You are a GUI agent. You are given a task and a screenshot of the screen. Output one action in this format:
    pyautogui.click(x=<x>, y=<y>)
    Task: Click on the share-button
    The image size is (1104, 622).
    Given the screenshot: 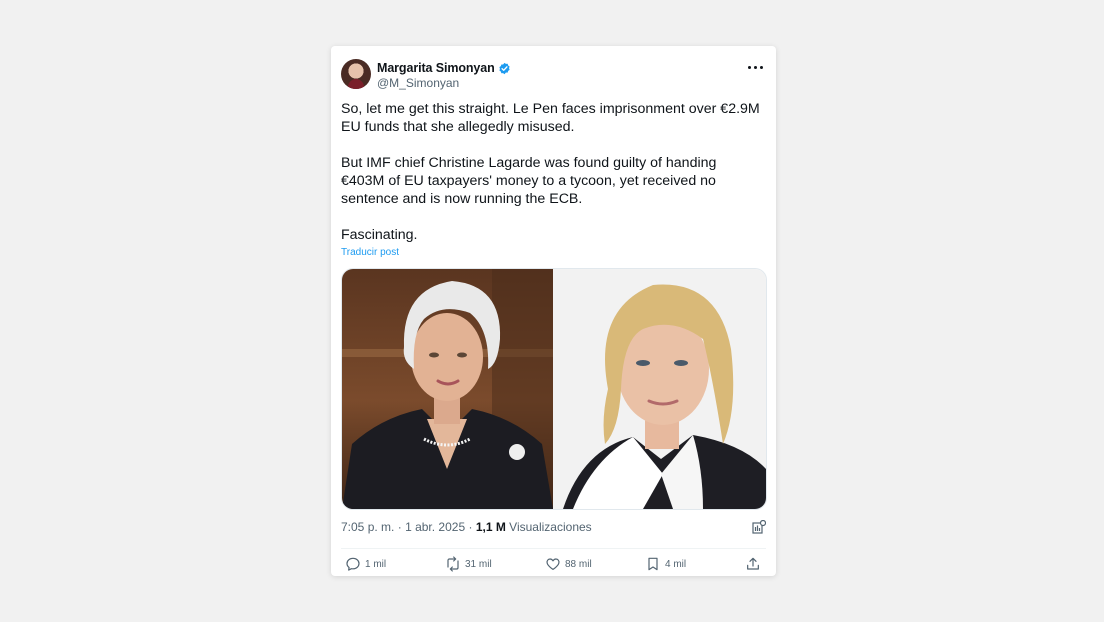 What is the action you would take?
    pyautogui.click(x=755, y=564)
    